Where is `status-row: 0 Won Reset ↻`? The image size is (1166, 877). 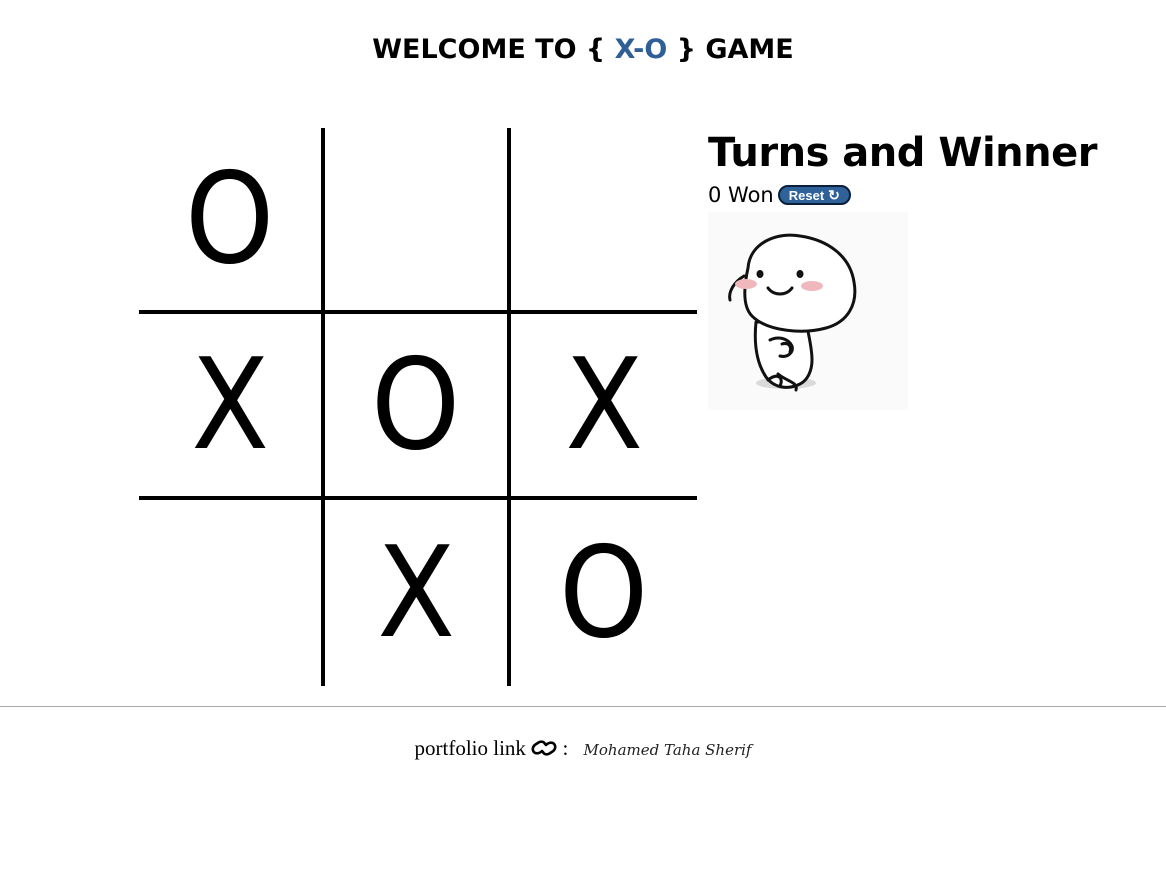 status-row: 0 Won Reset ↻ is located at coordinates (908, 195).